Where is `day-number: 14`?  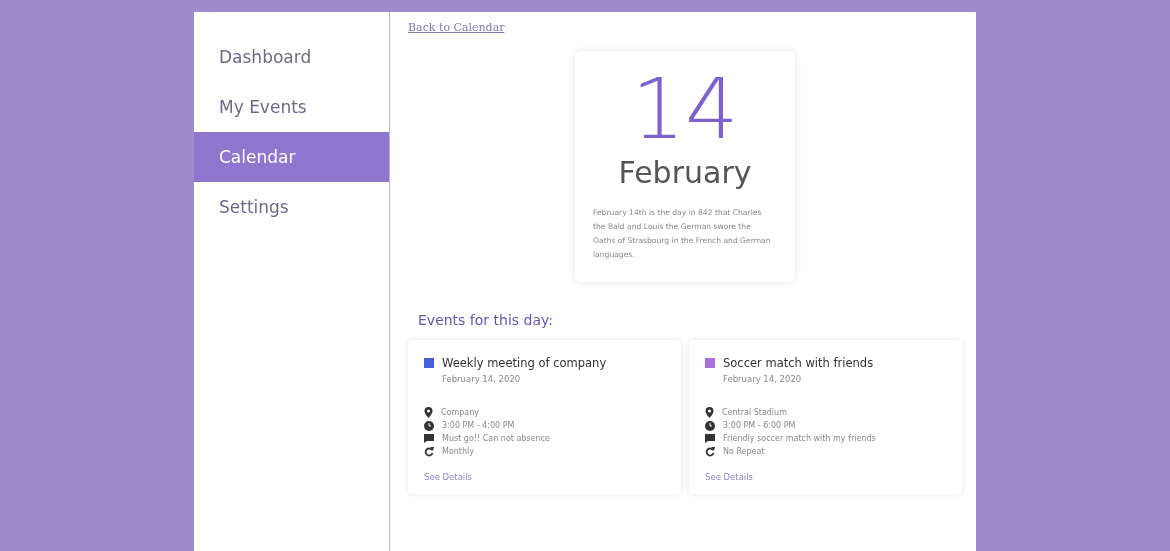 day-number: 14 is located at coordinates (685, 109).